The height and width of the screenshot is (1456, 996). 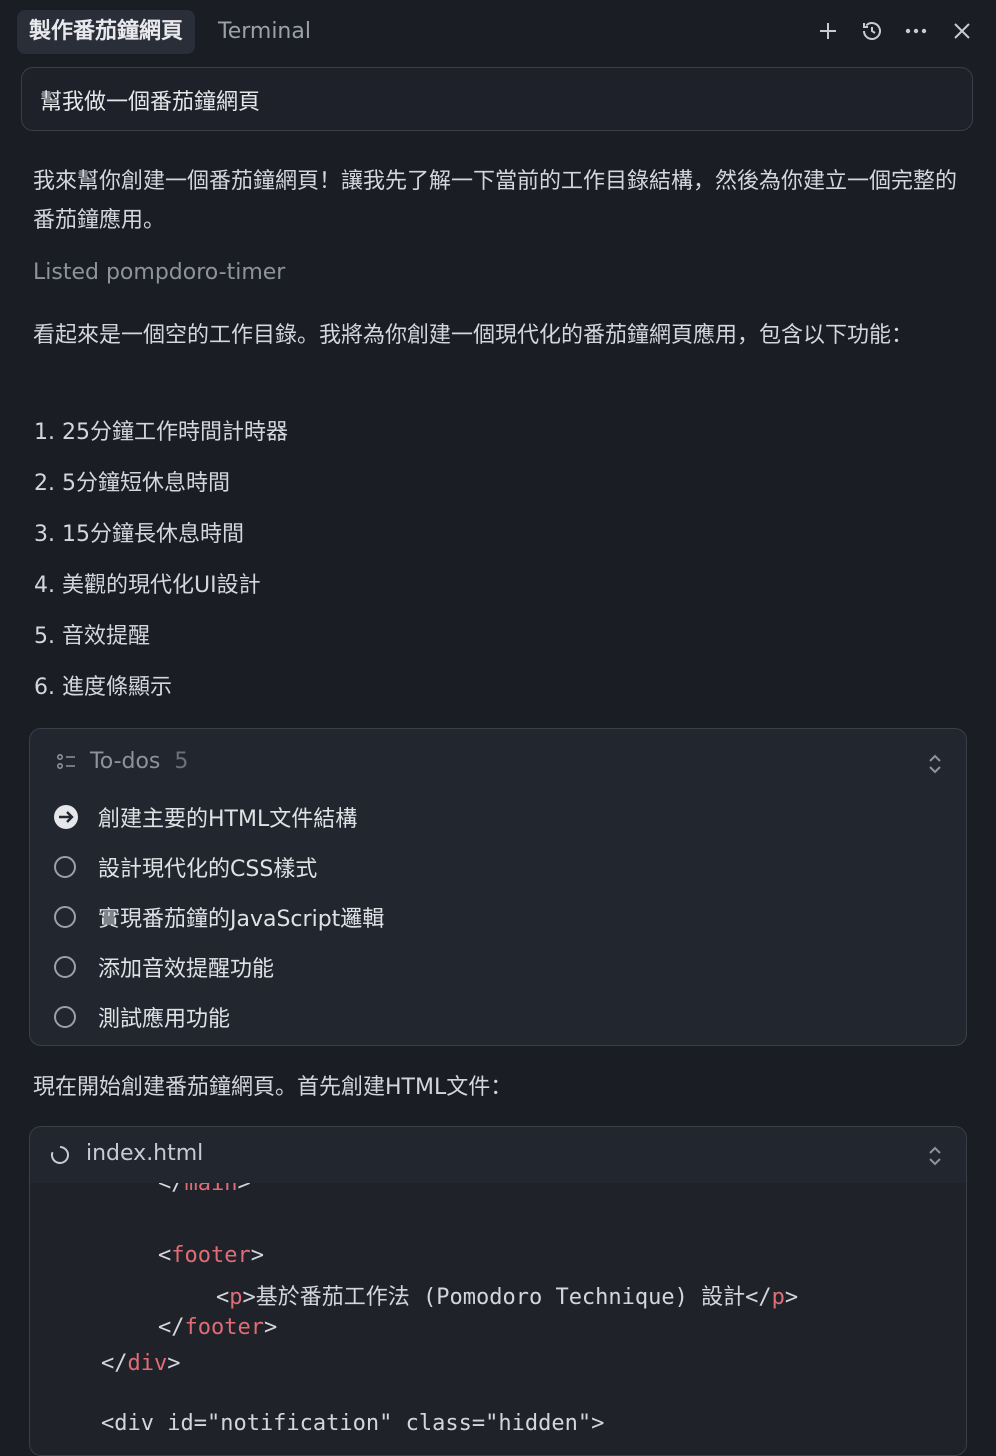 What do you see at coordinates (92, 636) in the screenshot?
I see `feature-item: 5. 音效提醒` at bounding box center [92, 636].